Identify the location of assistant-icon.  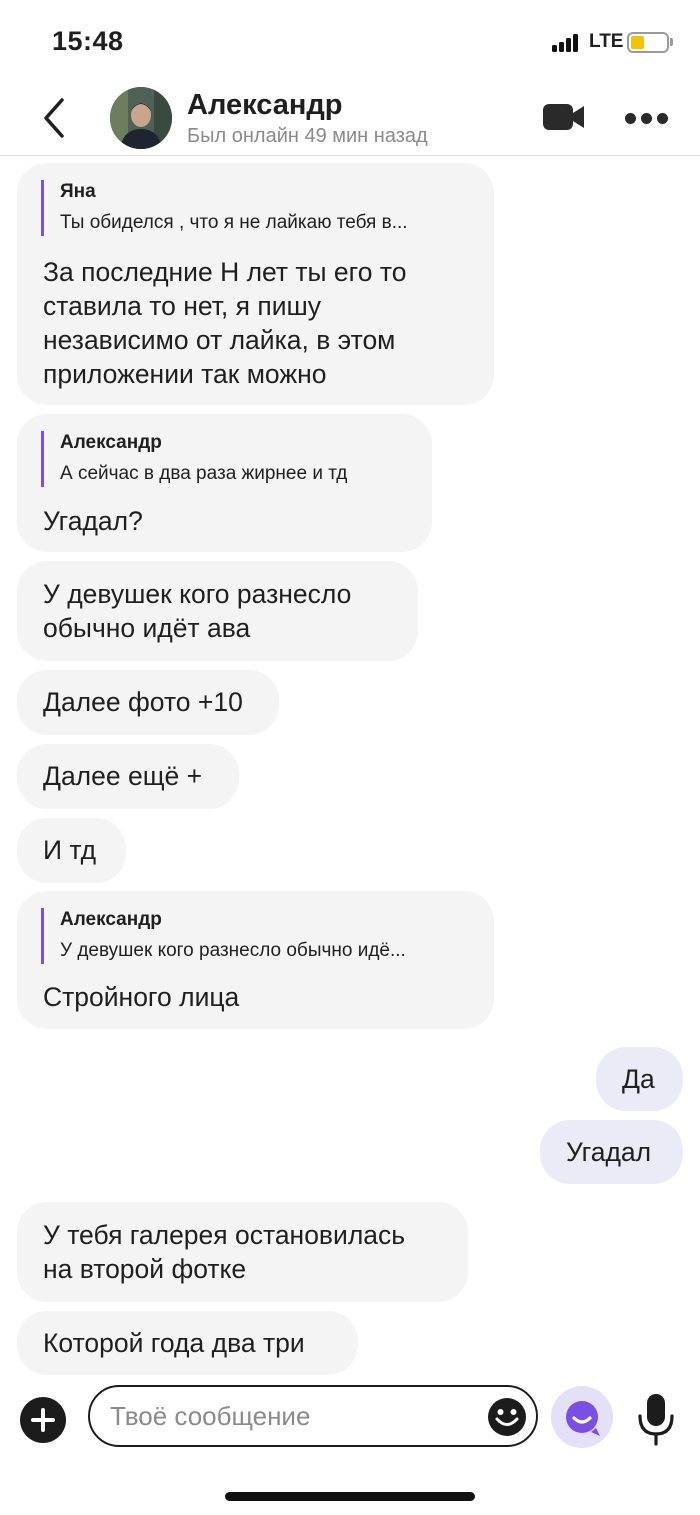
(583, 1418).